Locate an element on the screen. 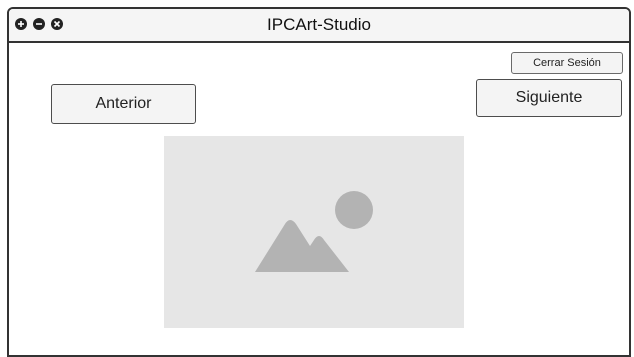 This screenshot has height=357, width=634. image-placeholder-icon is located at coordinates (314, 231).